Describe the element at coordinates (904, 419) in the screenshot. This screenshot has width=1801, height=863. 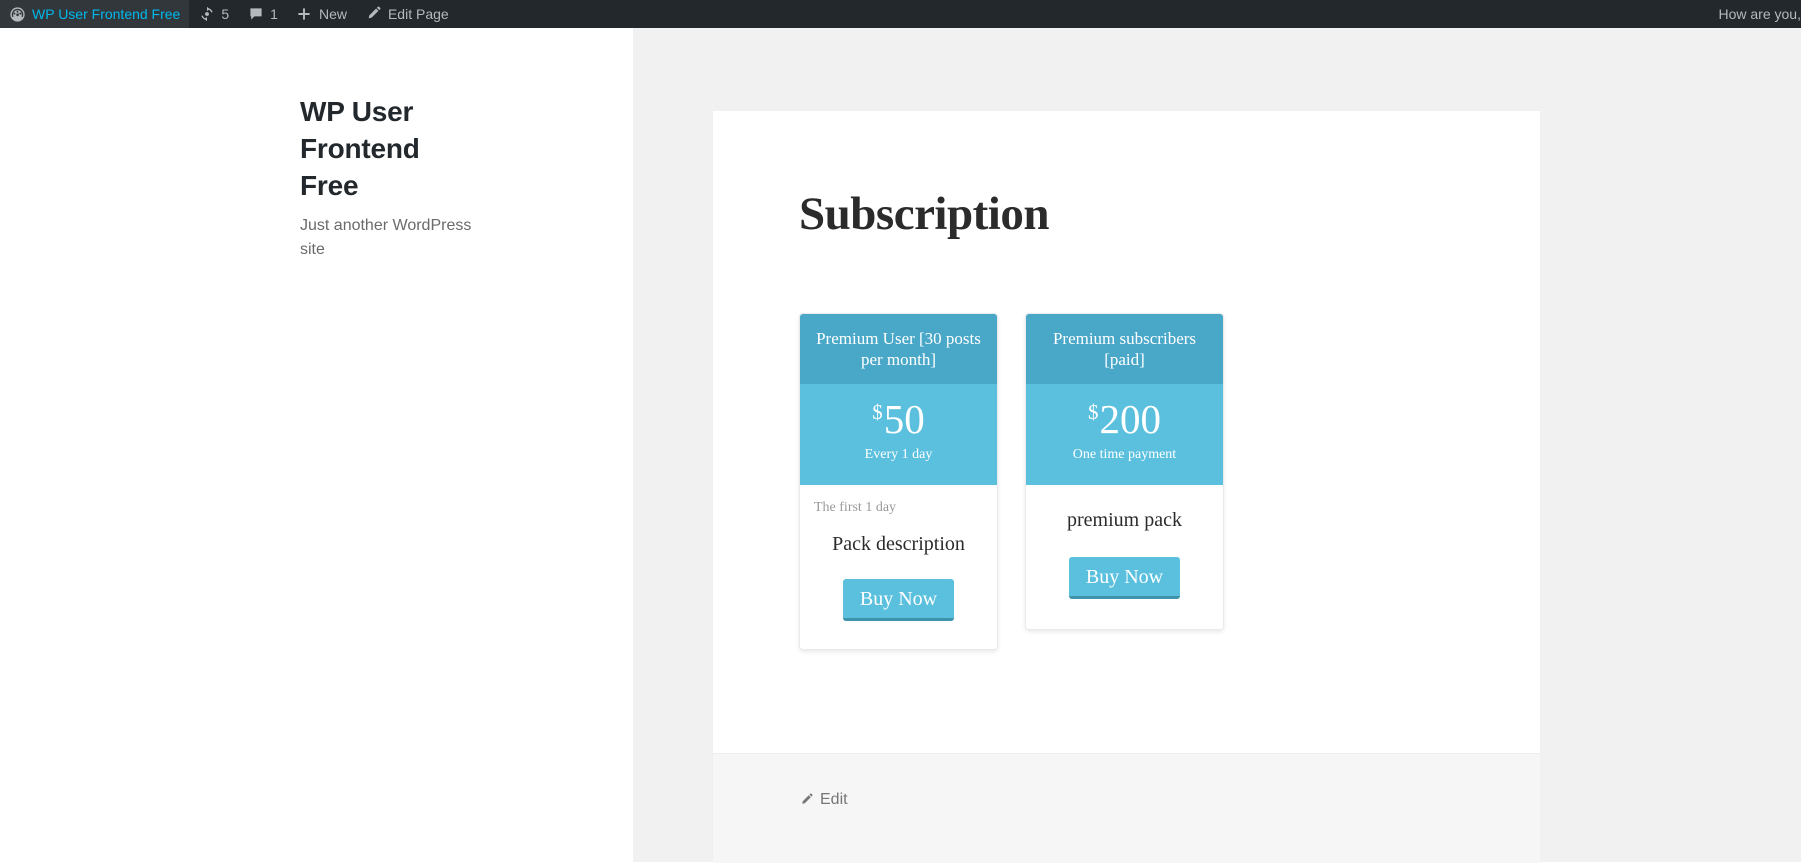
I see `pack-amount-value: 50` at that location.